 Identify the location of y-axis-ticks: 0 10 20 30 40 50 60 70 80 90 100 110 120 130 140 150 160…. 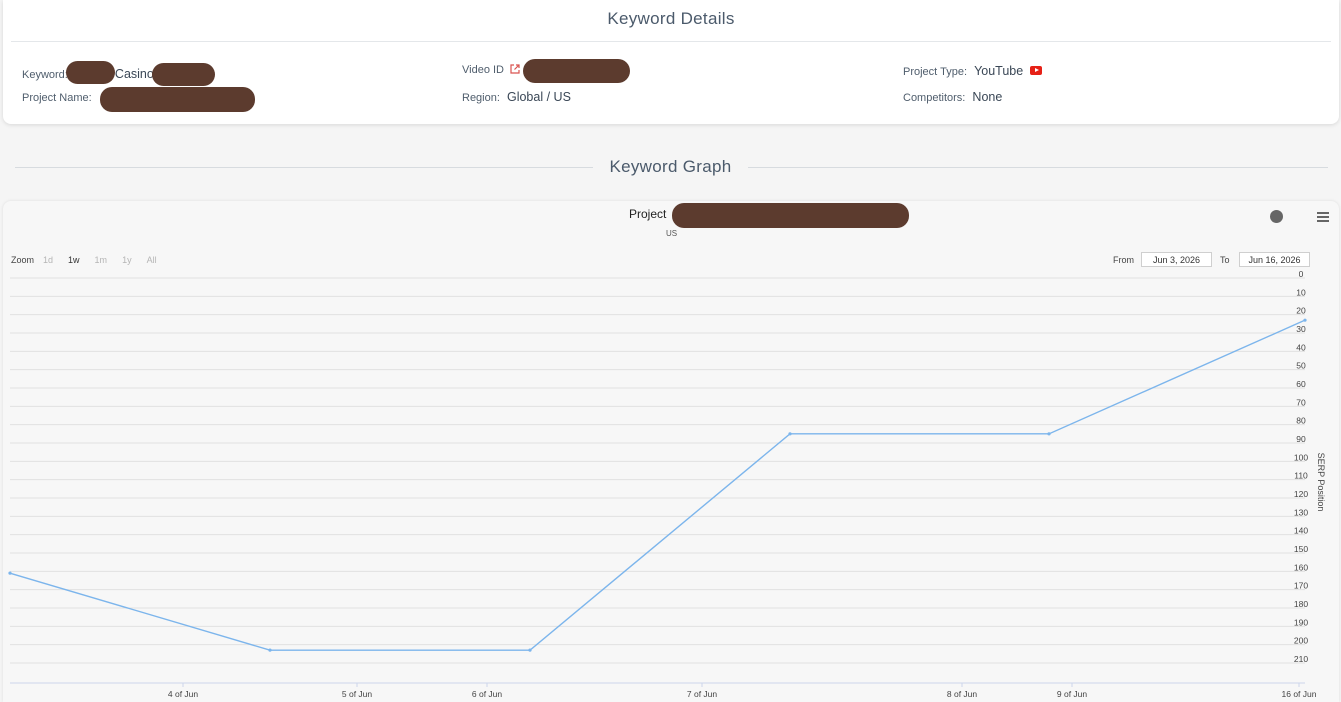
(1301, 466).